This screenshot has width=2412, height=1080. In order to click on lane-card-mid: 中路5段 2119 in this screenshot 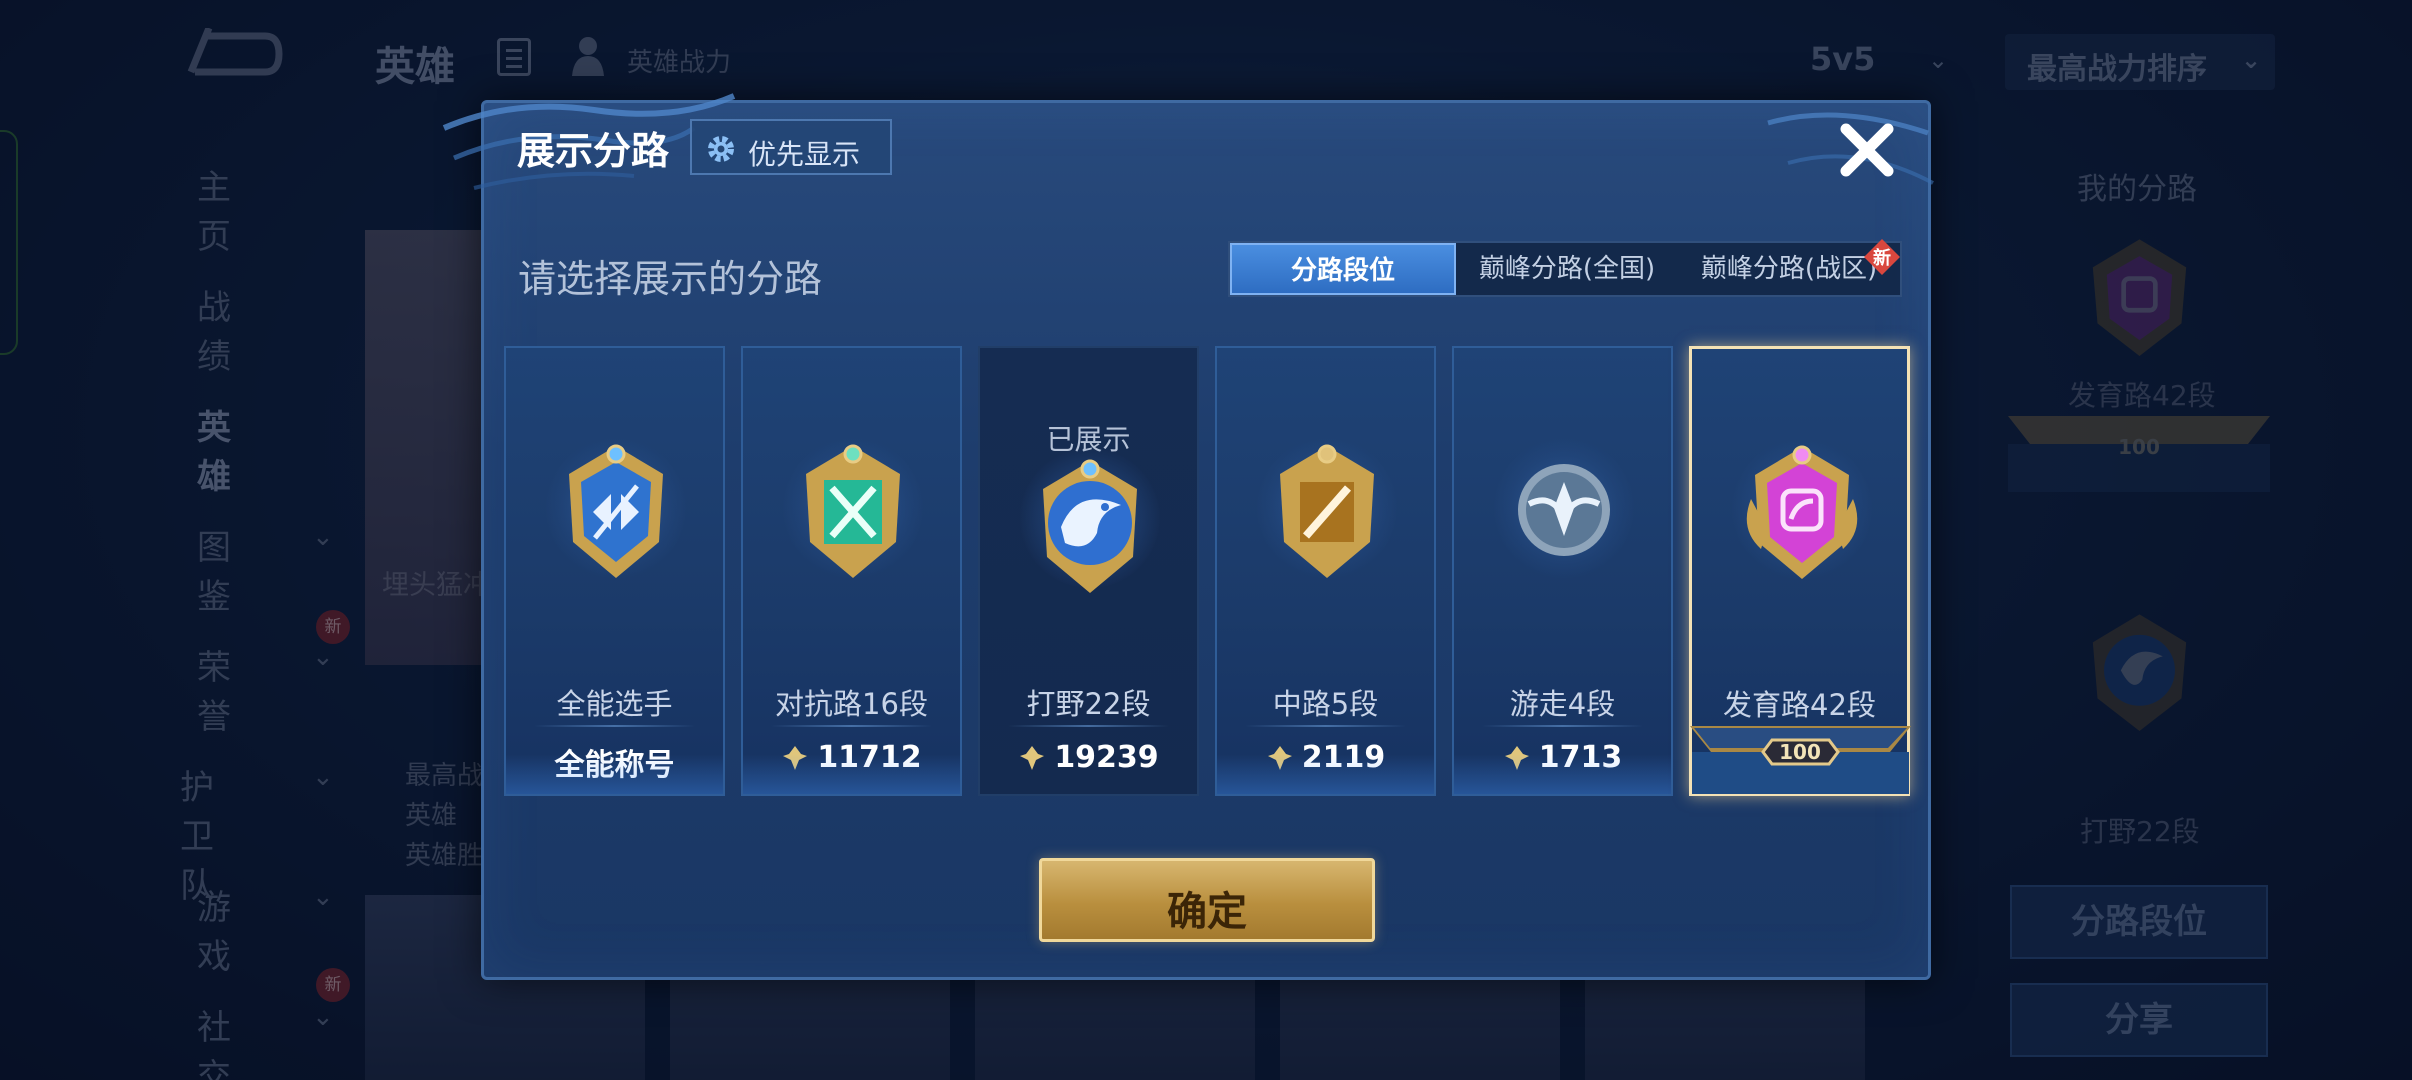, I will do `click(1325, 571)`.